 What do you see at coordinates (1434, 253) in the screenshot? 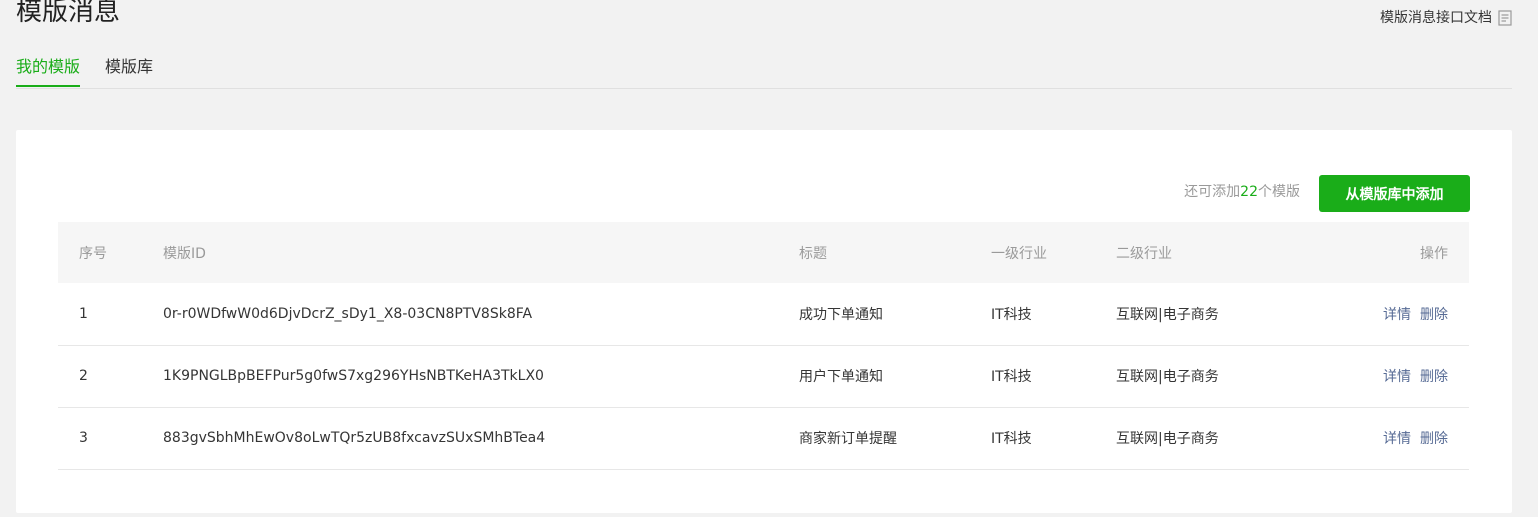
I see `header-operations: 操作` at bounding box center [1434, 253].